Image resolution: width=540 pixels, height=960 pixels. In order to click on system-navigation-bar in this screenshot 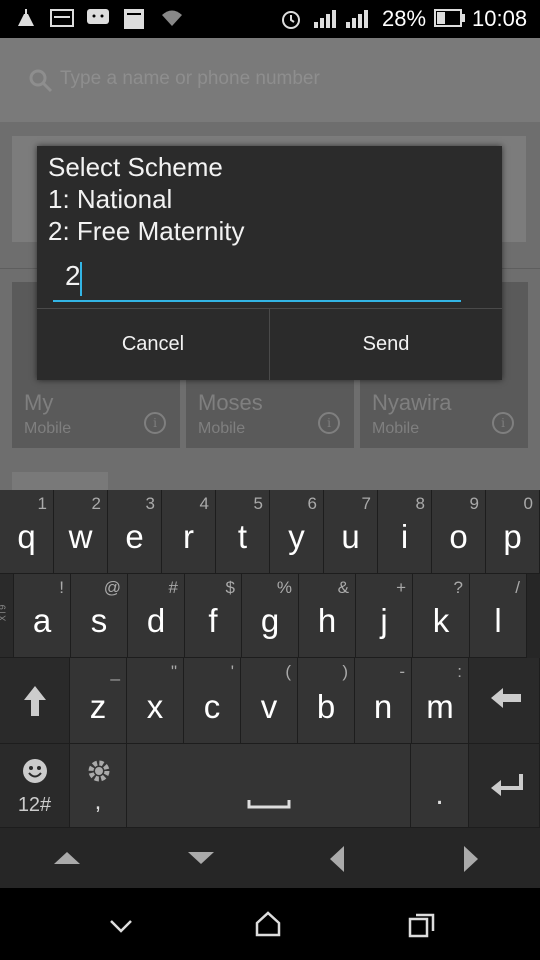, I will do `click(270, 924)`.